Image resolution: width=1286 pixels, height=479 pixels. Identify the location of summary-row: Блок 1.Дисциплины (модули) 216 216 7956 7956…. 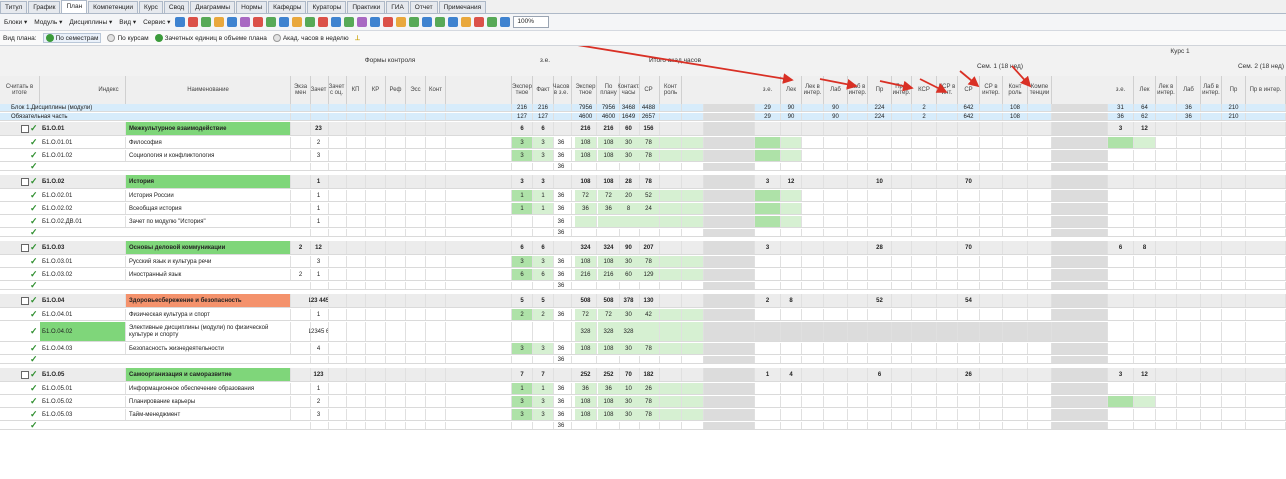
(643, 108).